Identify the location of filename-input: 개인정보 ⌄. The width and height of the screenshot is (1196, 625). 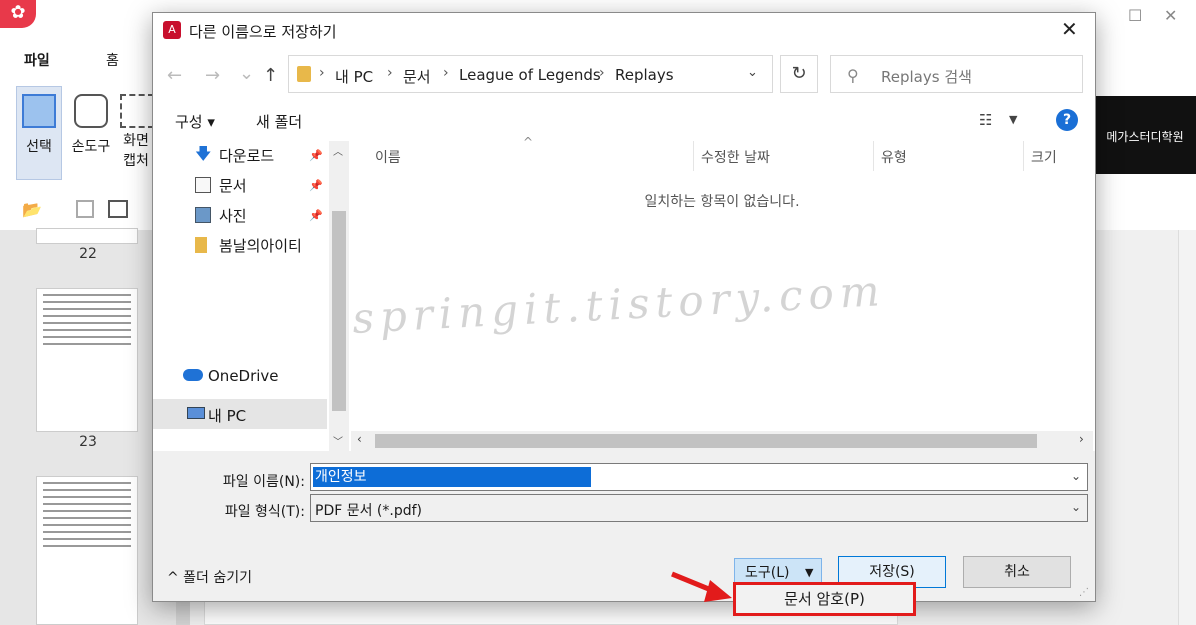
(699, 477).